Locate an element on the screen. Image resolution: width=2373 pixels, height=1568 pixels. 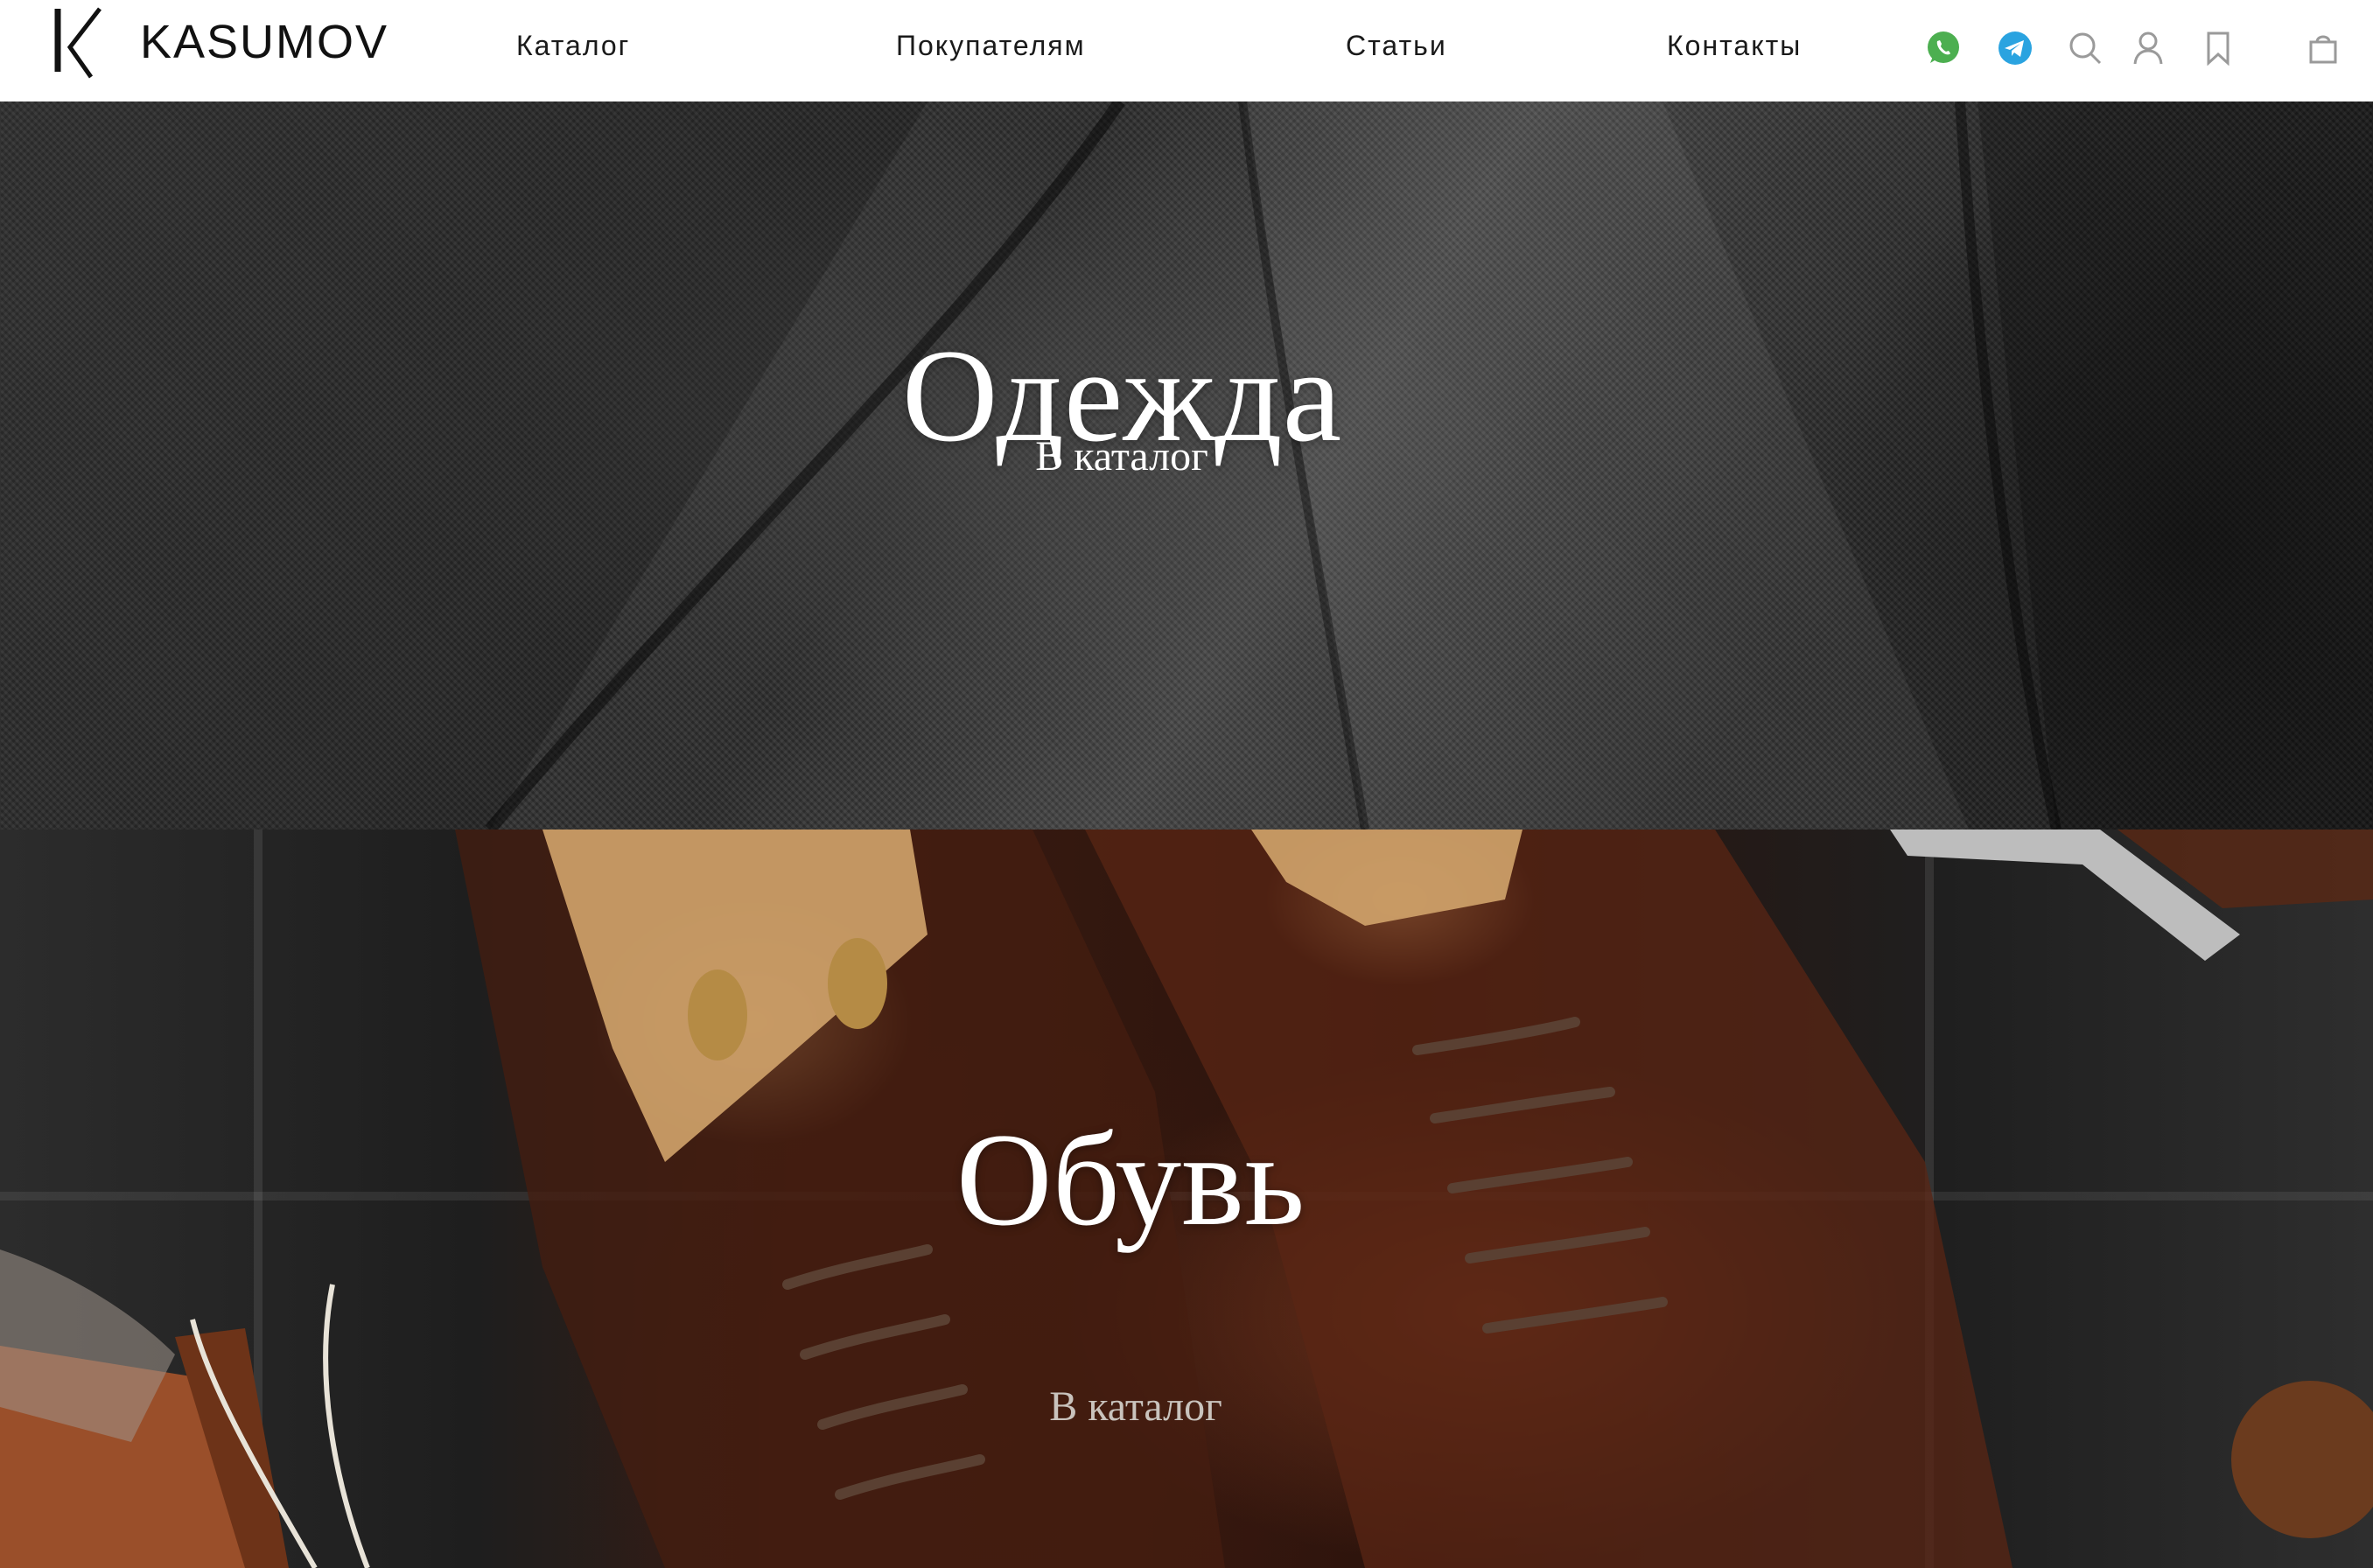
whatsapp-button is located at coordinates (1943, 48).